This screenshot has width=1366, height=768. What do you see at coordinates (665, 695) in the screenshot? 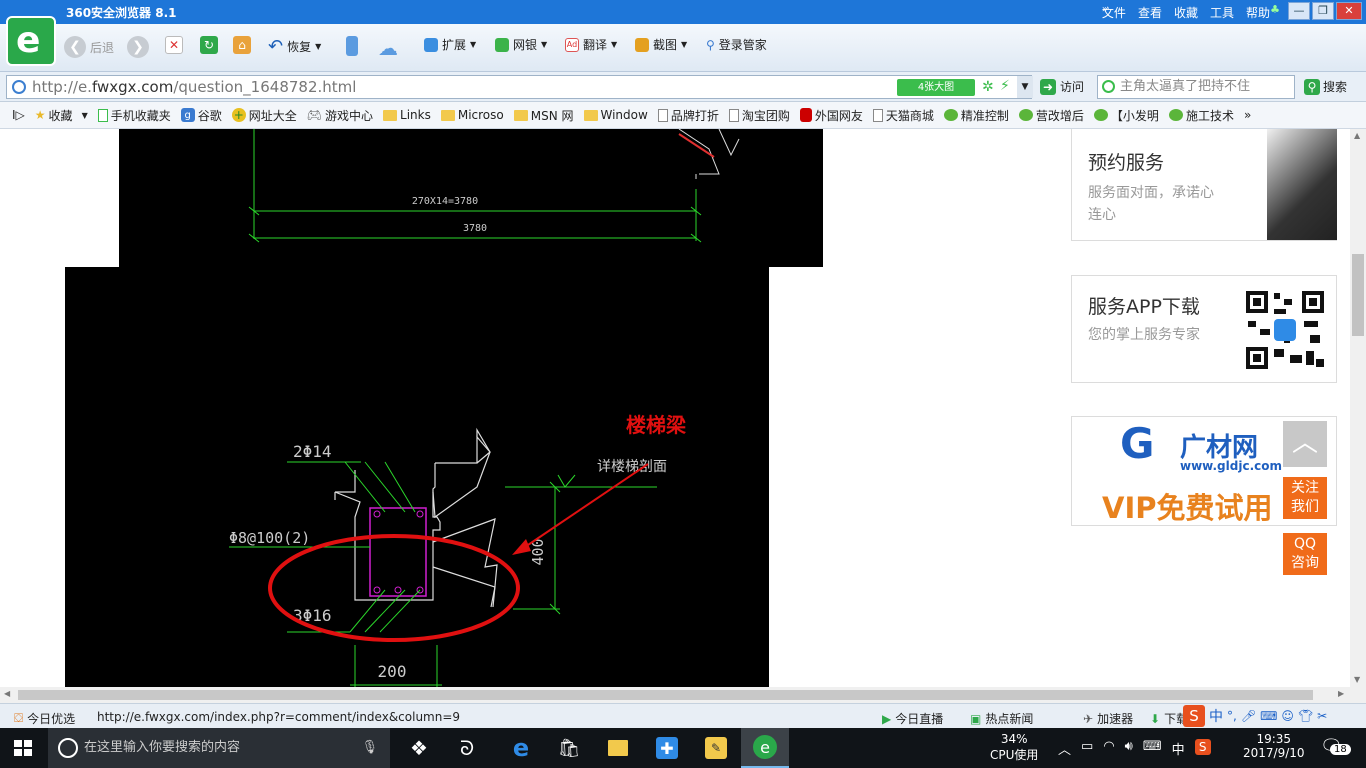
I see `horizontal-scroll-thumb` at bounding box center [665, 695].